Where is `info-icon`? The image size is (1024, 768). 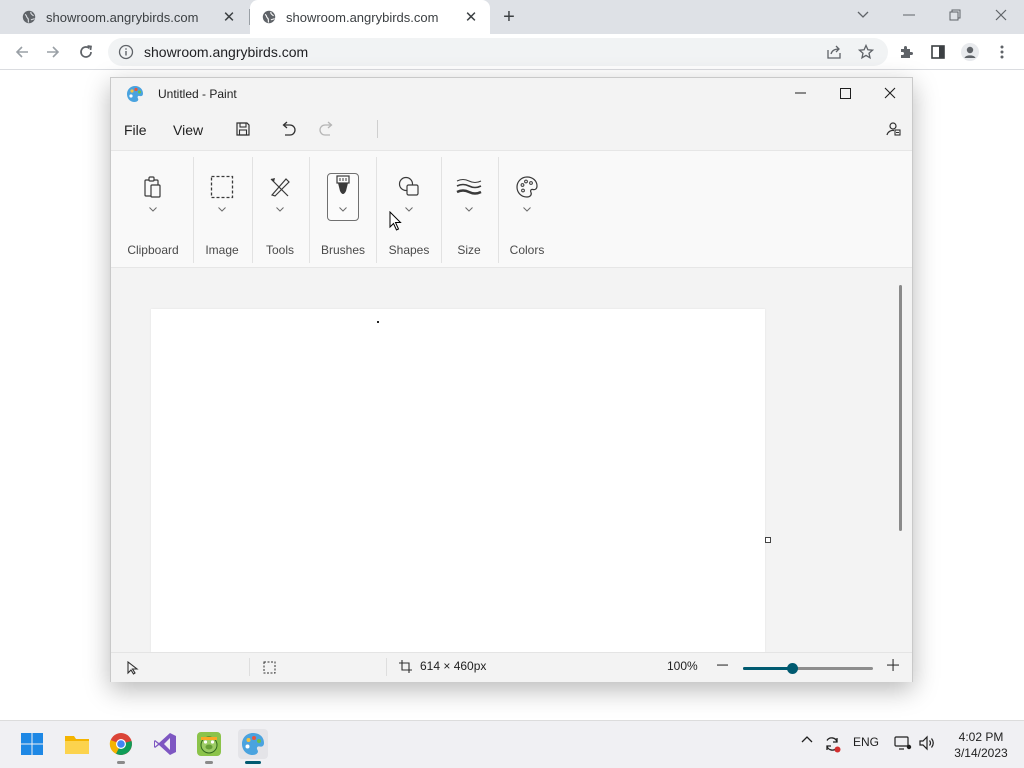
info-icon is located at coordinates (126, 52).